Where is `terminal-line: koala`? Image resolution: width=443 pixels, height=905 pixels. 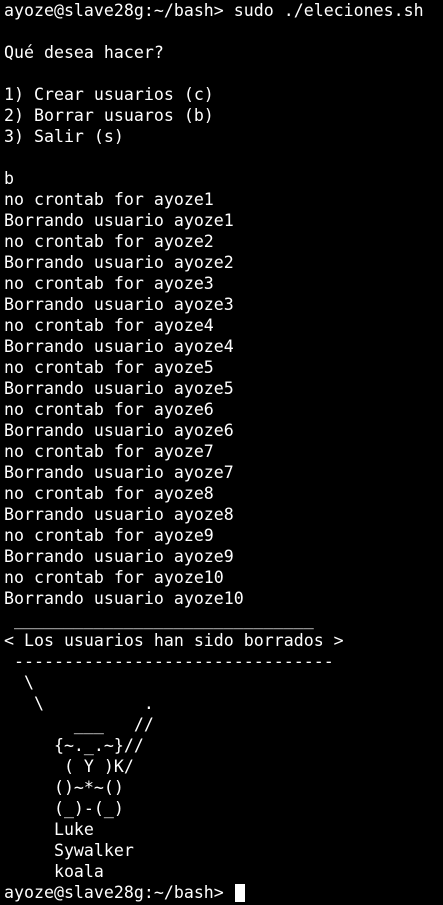 terminal-line: koala is located at coordinates (54, 871).